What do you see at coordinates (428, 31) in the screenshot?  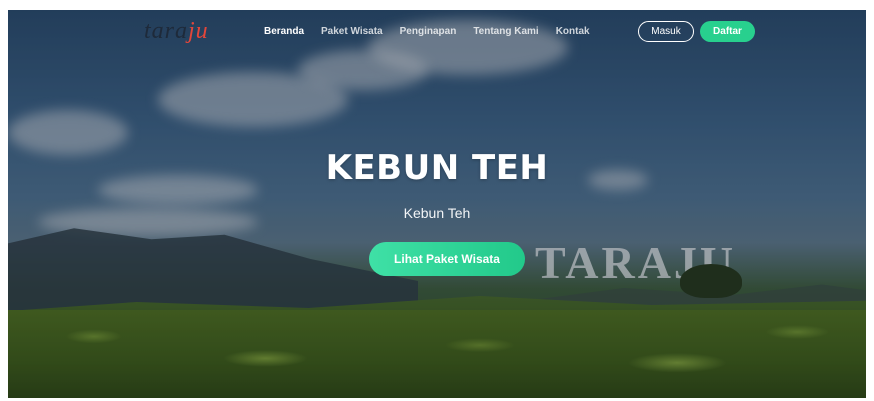 I see `nav-link-penginapan: Penginapan` at bounding box center [428, 31].